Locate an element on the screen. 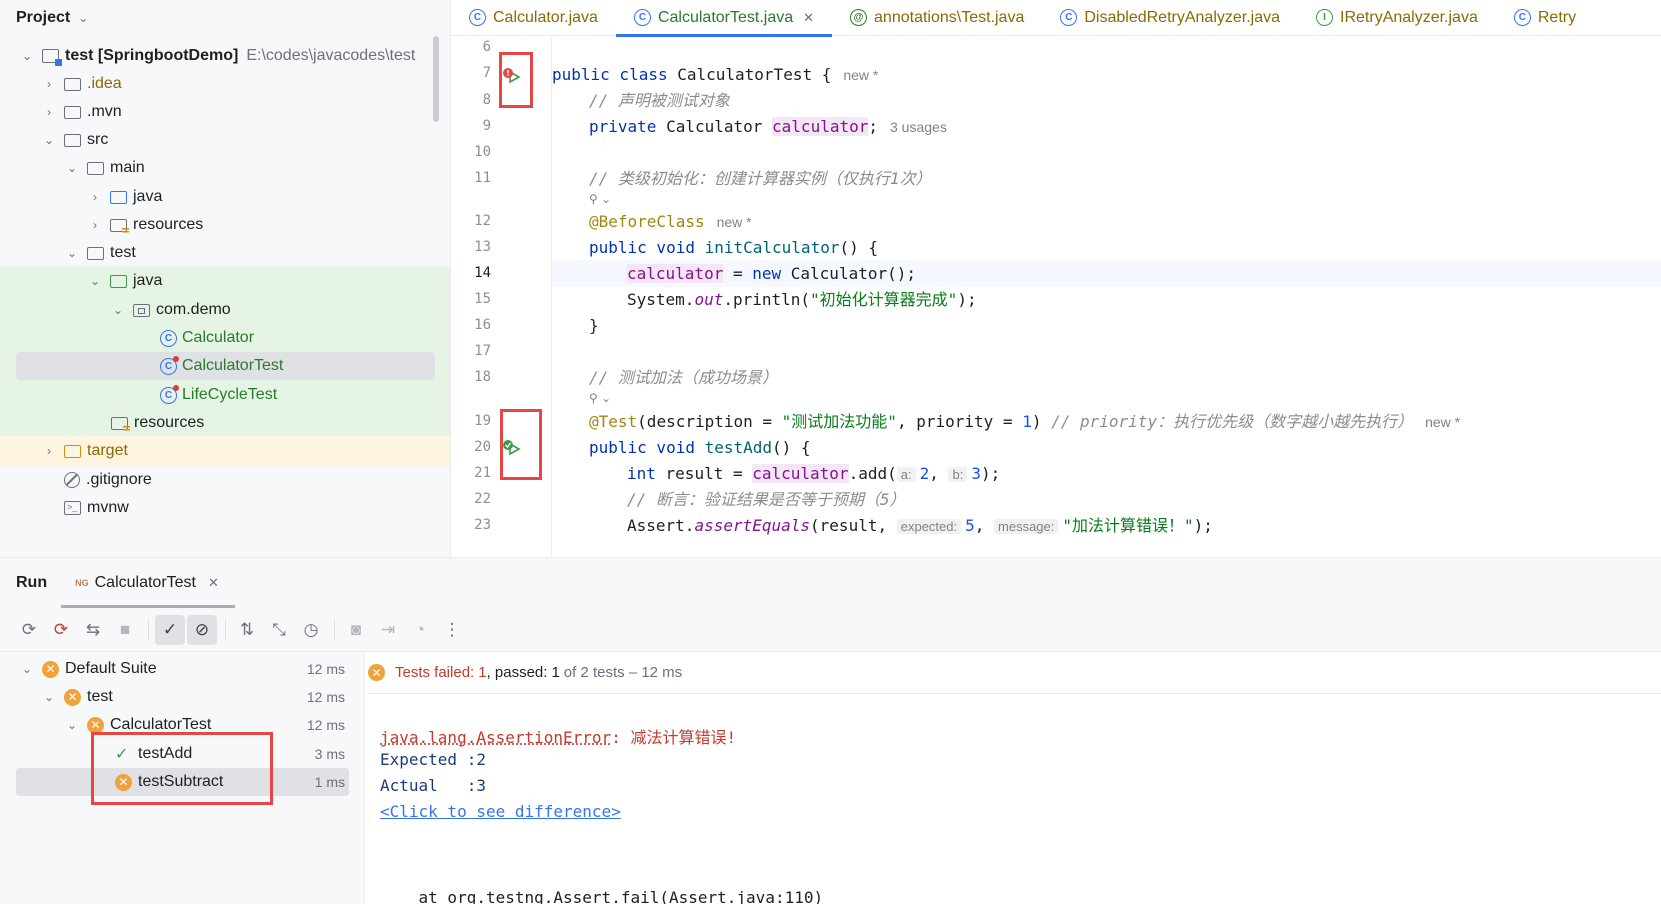  code-line-16: } is located at coordinates (594, 325).